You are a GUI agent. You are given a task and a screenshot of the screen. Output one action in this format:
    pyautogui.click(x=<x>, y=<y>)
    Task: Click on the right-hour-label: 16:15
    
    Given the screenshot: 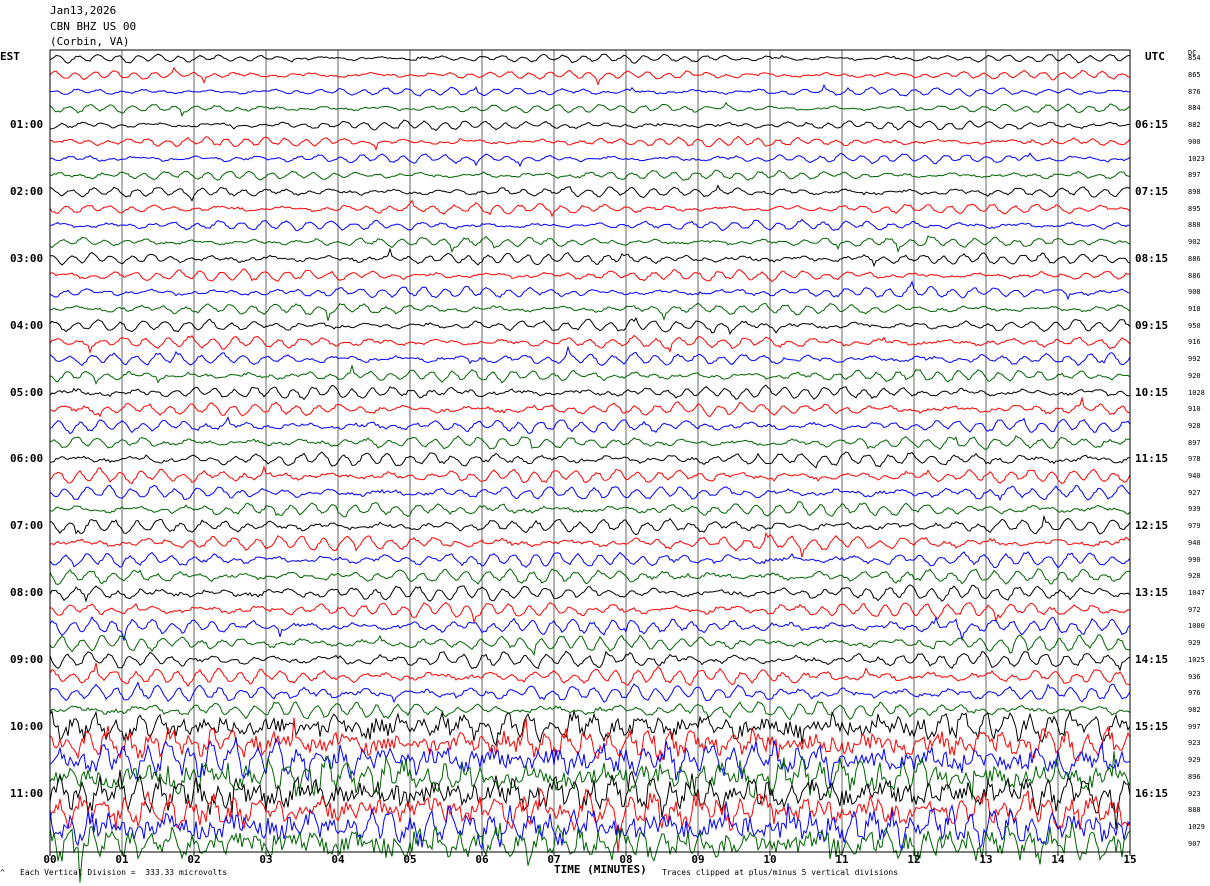 What is the action you would take?
    pyautogui.click(x=1152, y=793)
    